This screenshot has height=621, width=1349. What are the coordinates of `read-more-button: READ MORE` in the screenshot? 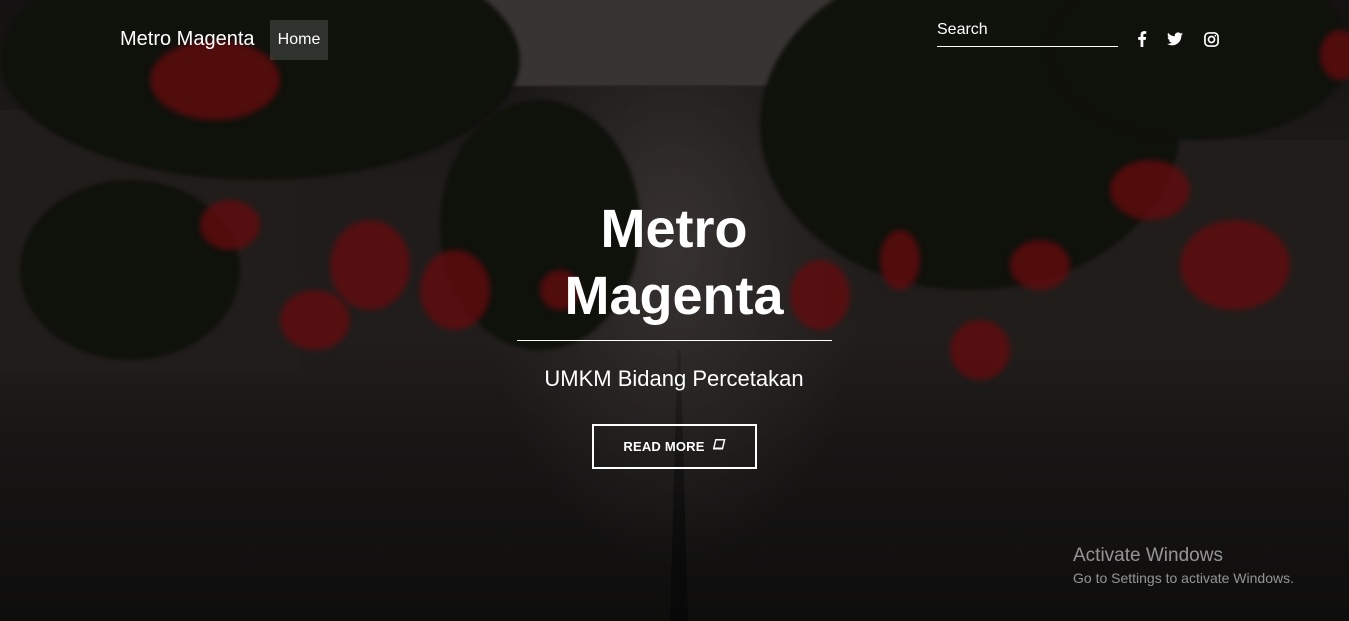 It's located at (674, 446).